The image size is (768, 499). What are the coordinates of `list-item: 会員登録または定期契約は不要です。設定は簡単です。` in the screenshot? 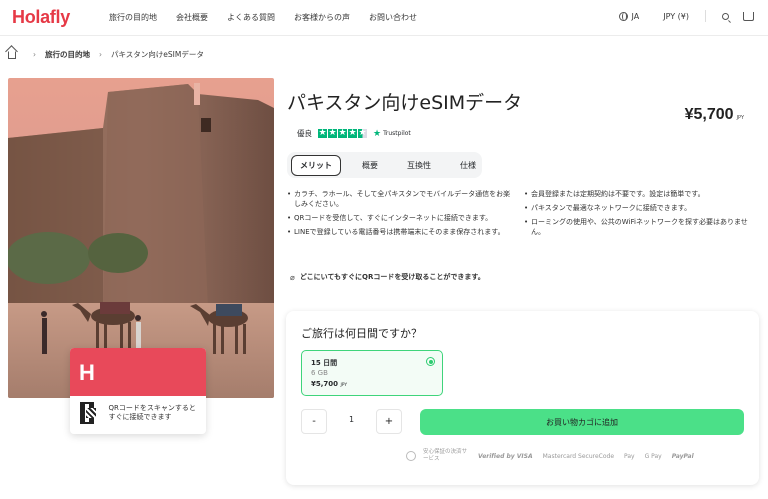 It's located at (639, 194).